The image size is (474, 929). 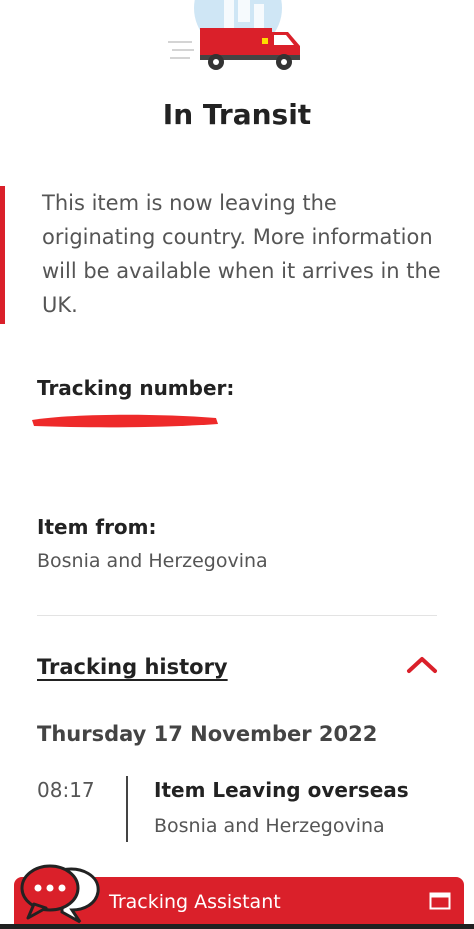 I want to click on tracking-number-label: Tracking number:, so click(x=136, y=388).